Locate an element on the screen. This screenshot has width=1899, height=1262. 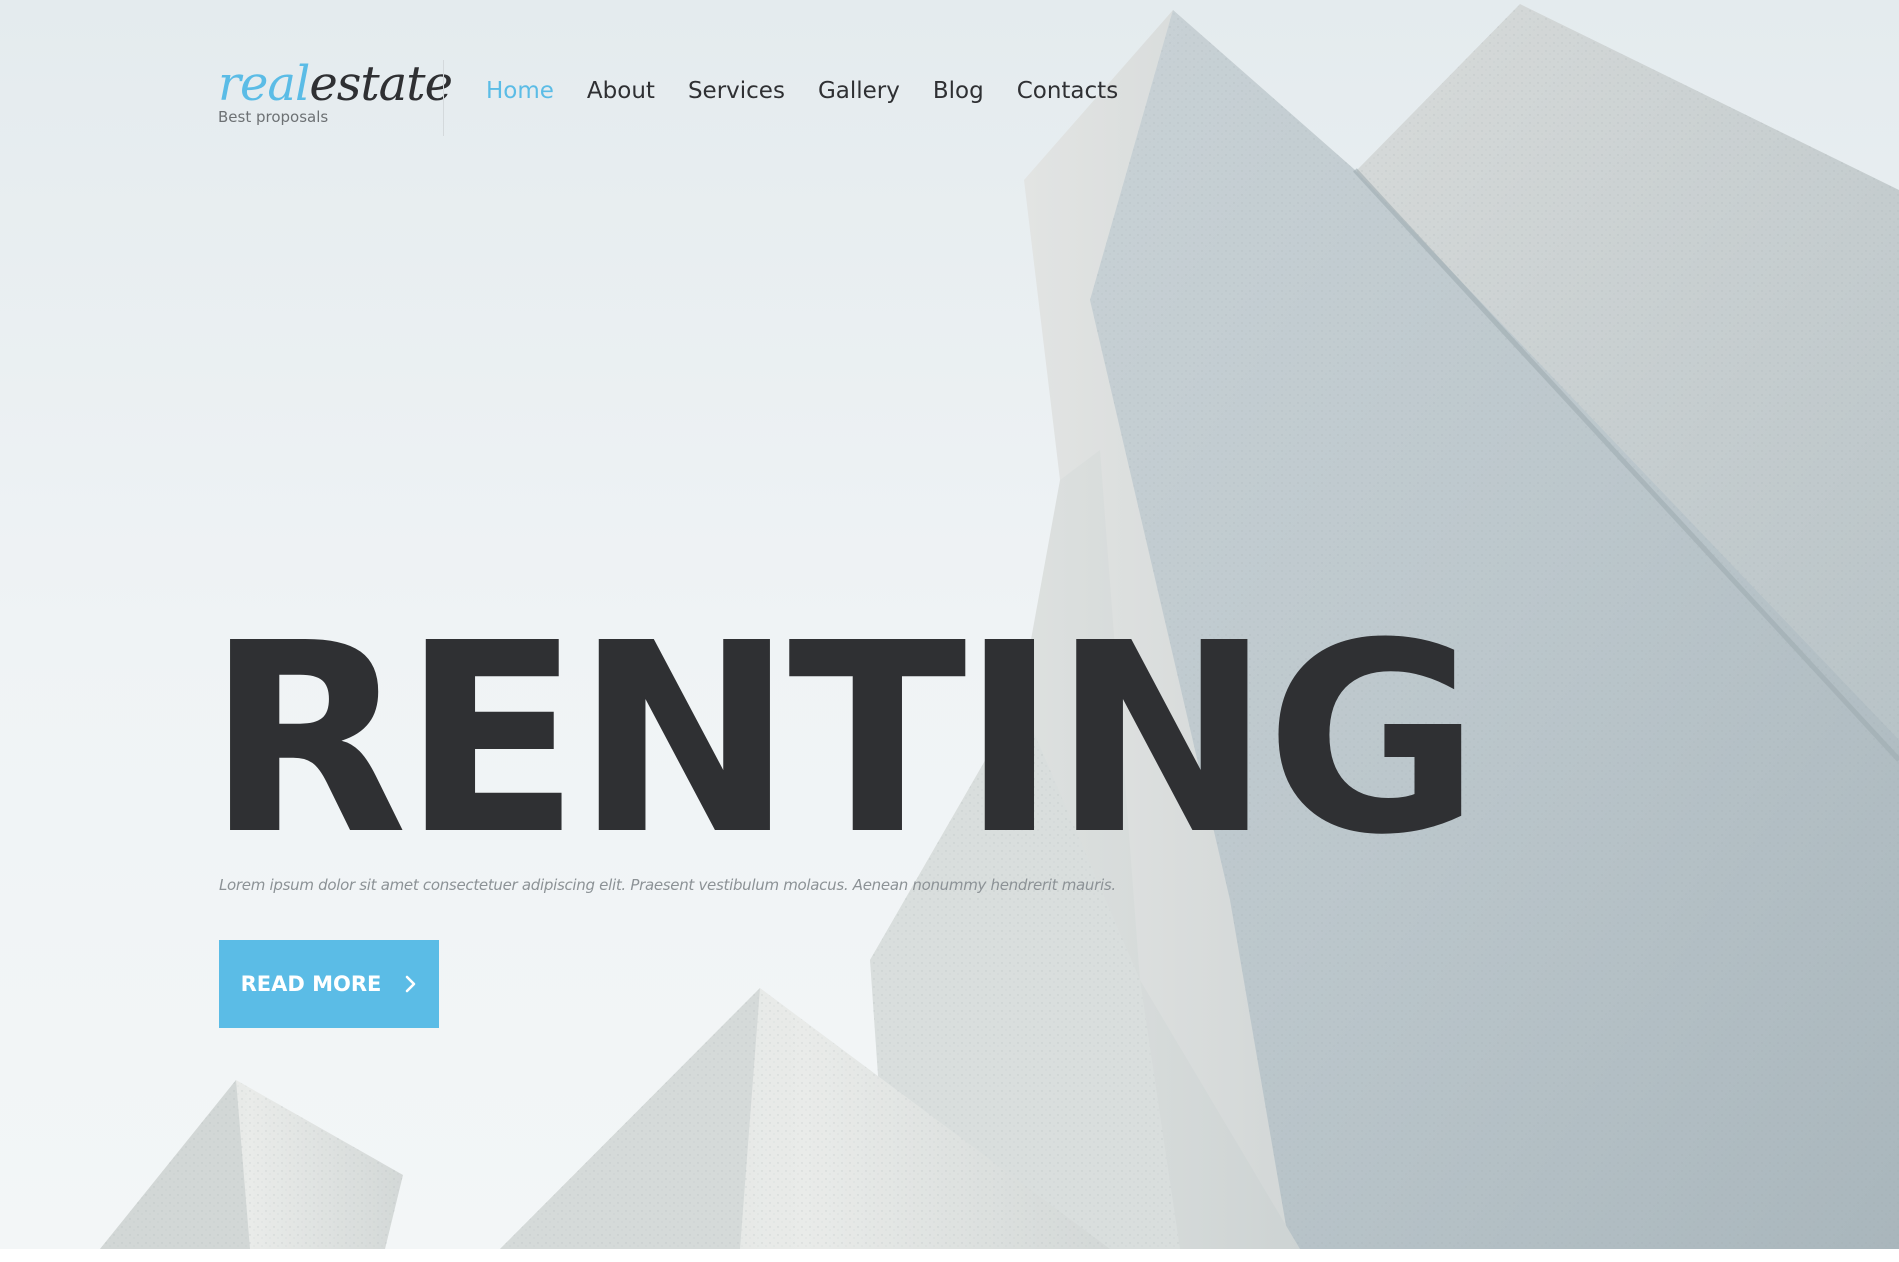
nav-item-blog: Blog is located at coordinates (958, 91).